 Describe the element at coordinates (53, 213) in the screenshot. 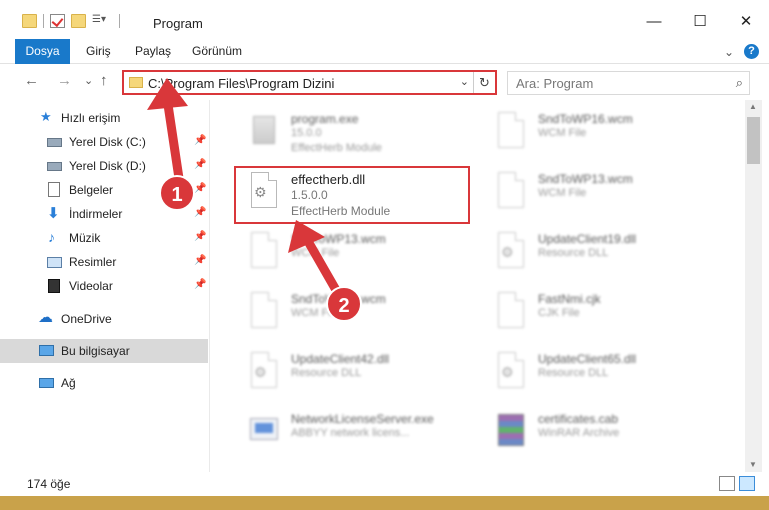

I see `download-arrow-icon: ⬇` at that location.